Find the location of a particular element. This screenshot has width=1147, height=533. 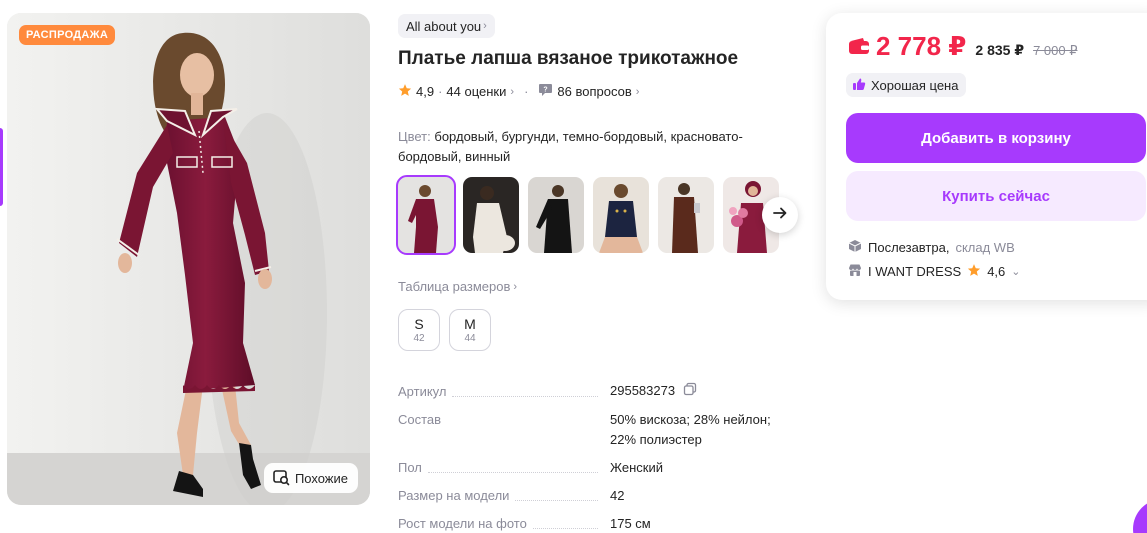

similar-label: Похожие is located at coordinates (321, 478).